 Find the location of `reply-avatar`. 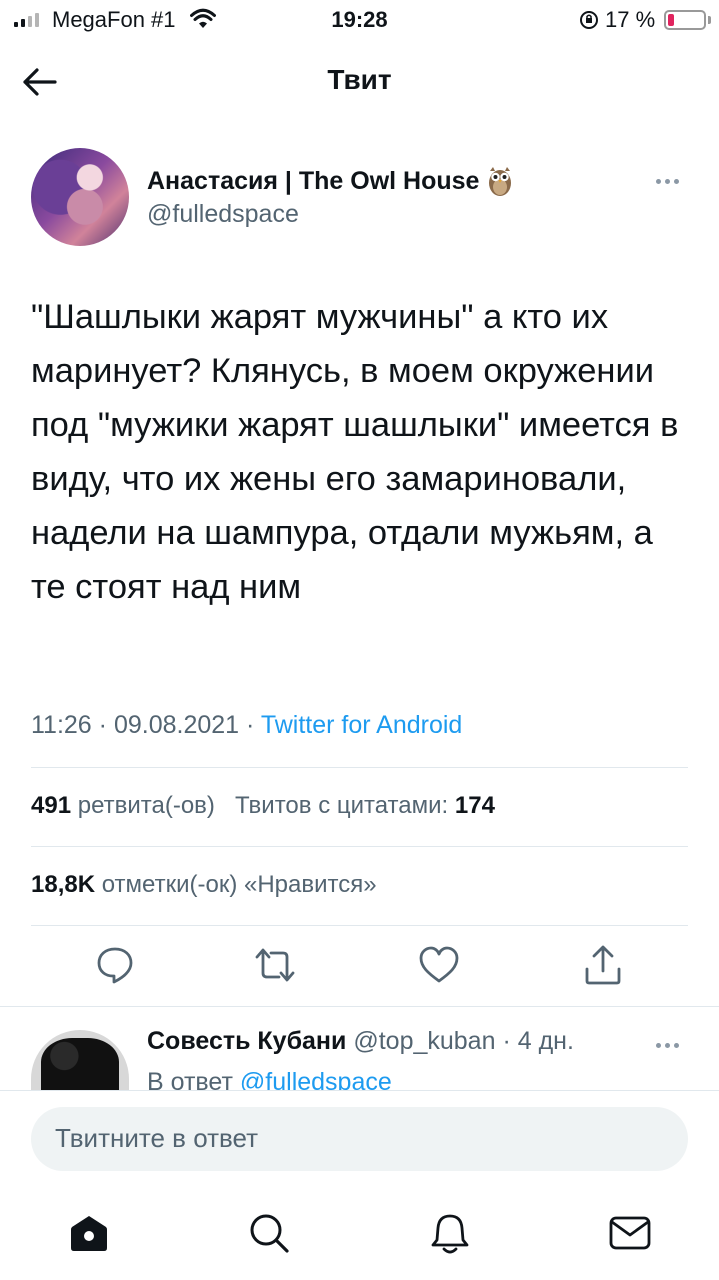

reply-avatar is located at coordinates (80, 1060).